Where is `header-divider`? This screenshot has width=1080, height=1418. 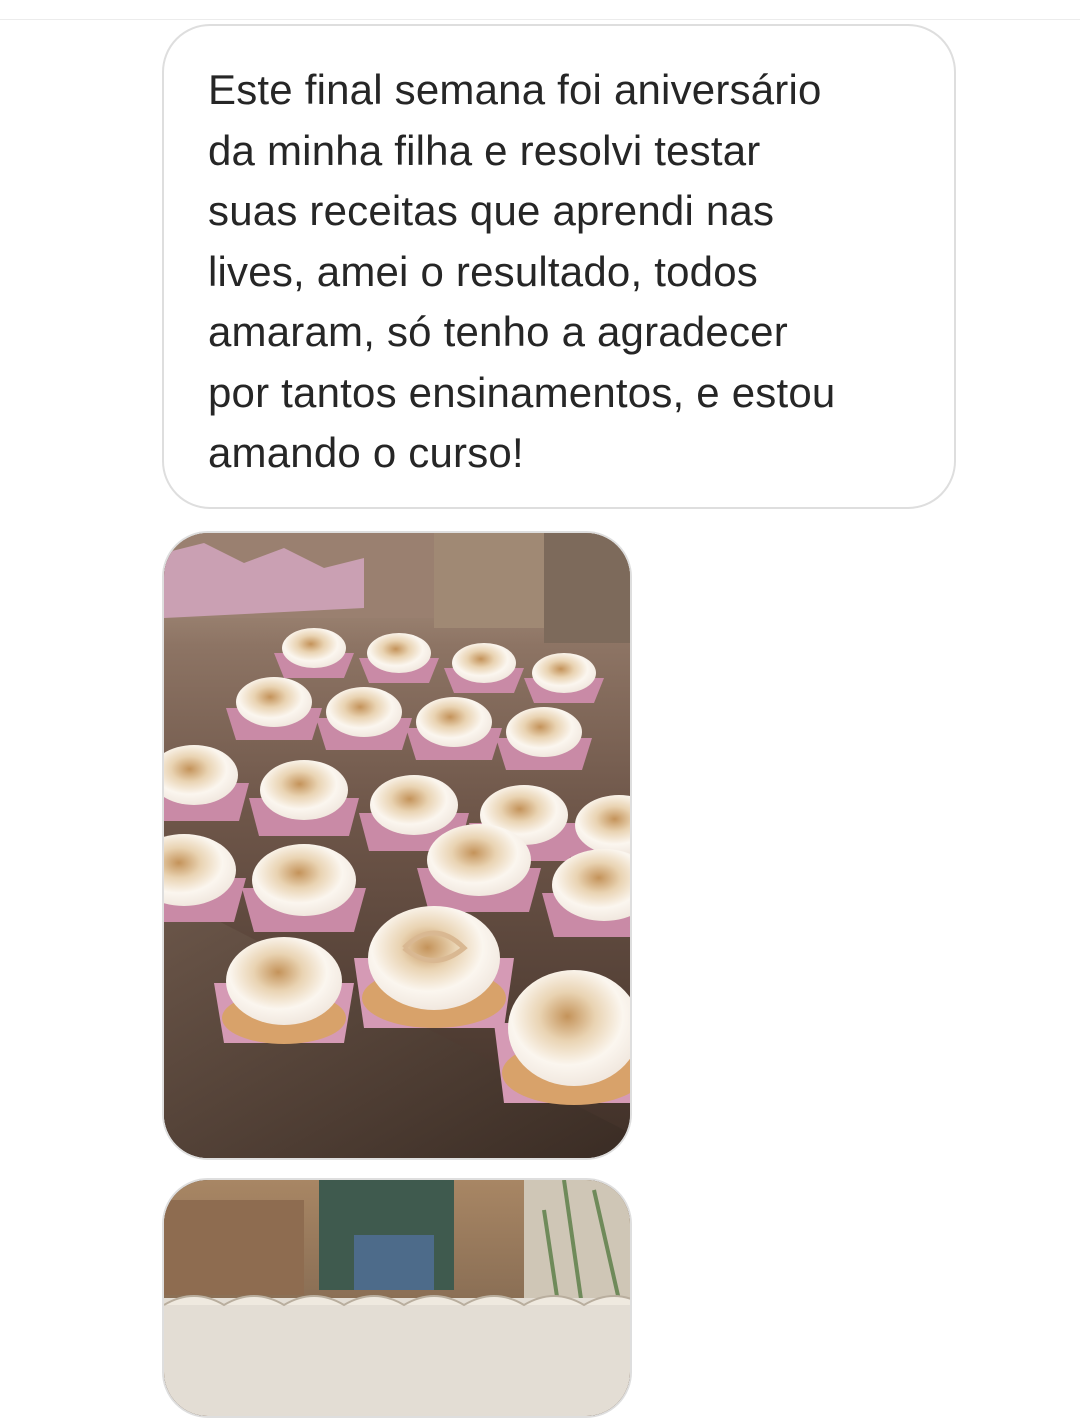 header-divider is located at coordinates (540, 19).